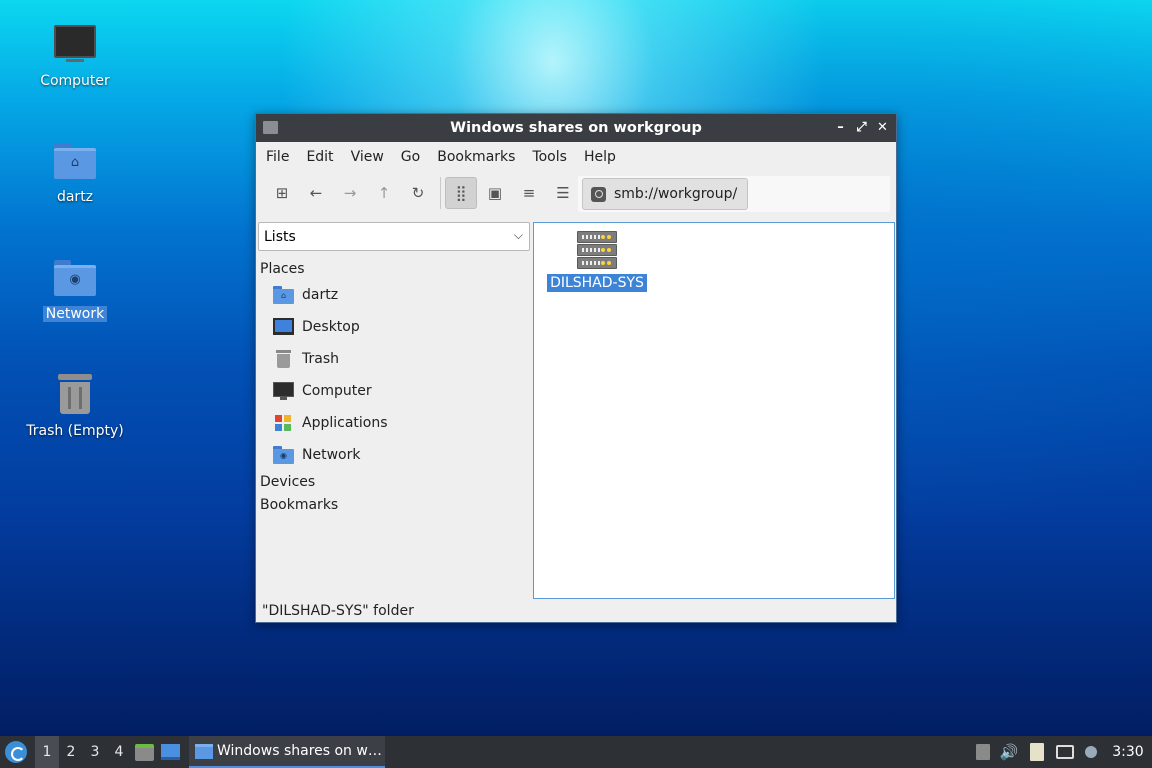 Image resolution: width=1152 pixels, height=768 pixels. I want to click on up-arrow-icon: ↑, so click(384, 193).